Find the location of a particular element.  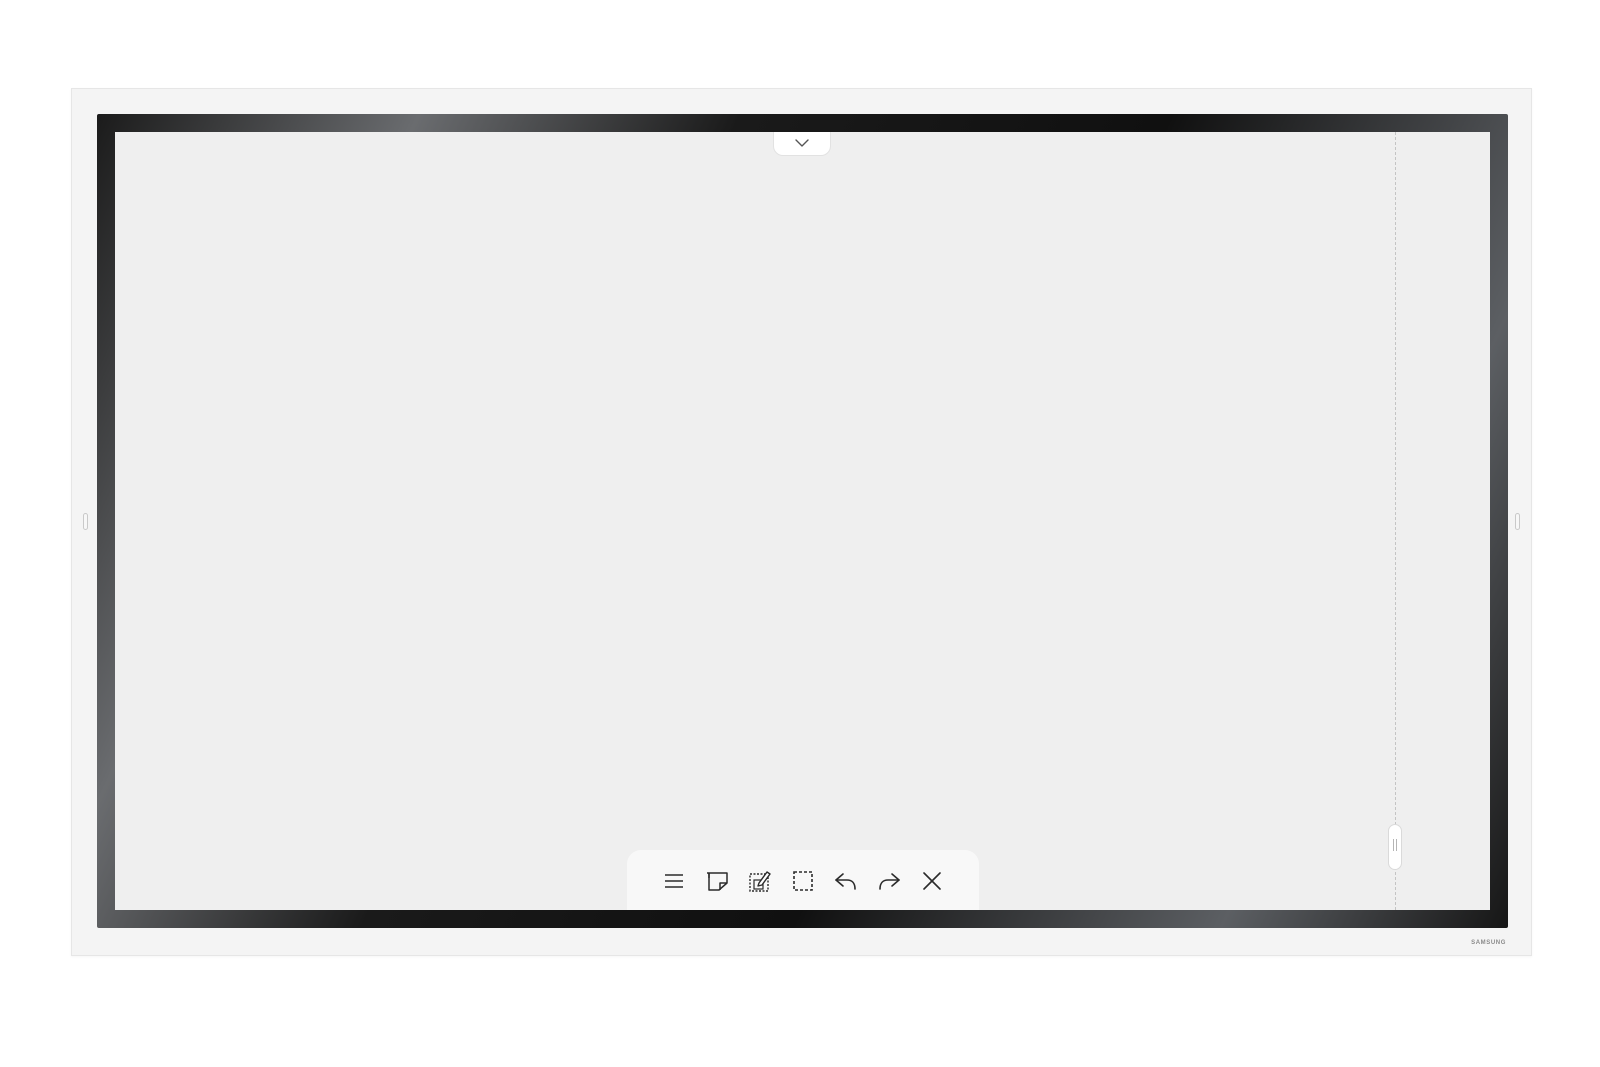

select-area-button is located at coordinates (803, 881).